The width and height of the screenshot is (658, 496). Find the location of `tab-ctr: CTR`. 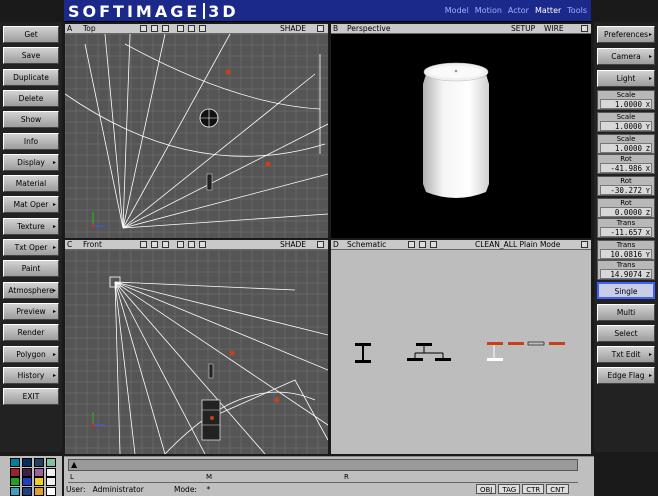

tab-ctr: CTR is located at coordinates (533, 489).